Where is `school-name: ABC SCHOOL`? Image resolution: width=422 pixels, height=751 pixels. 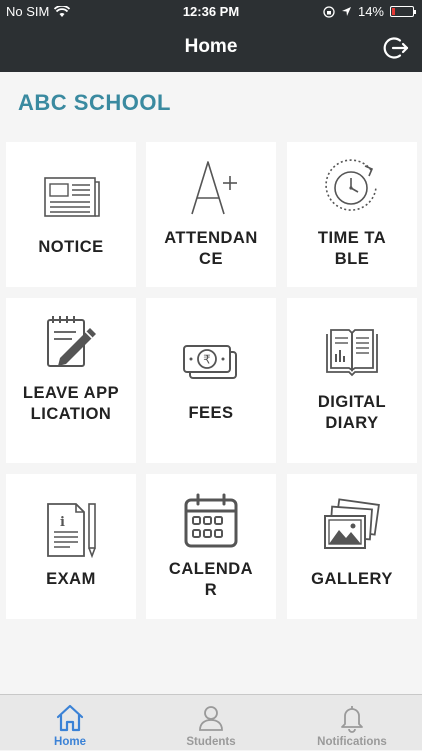
school-name: ABC SCHOOL is located at coordinates (94, 102).